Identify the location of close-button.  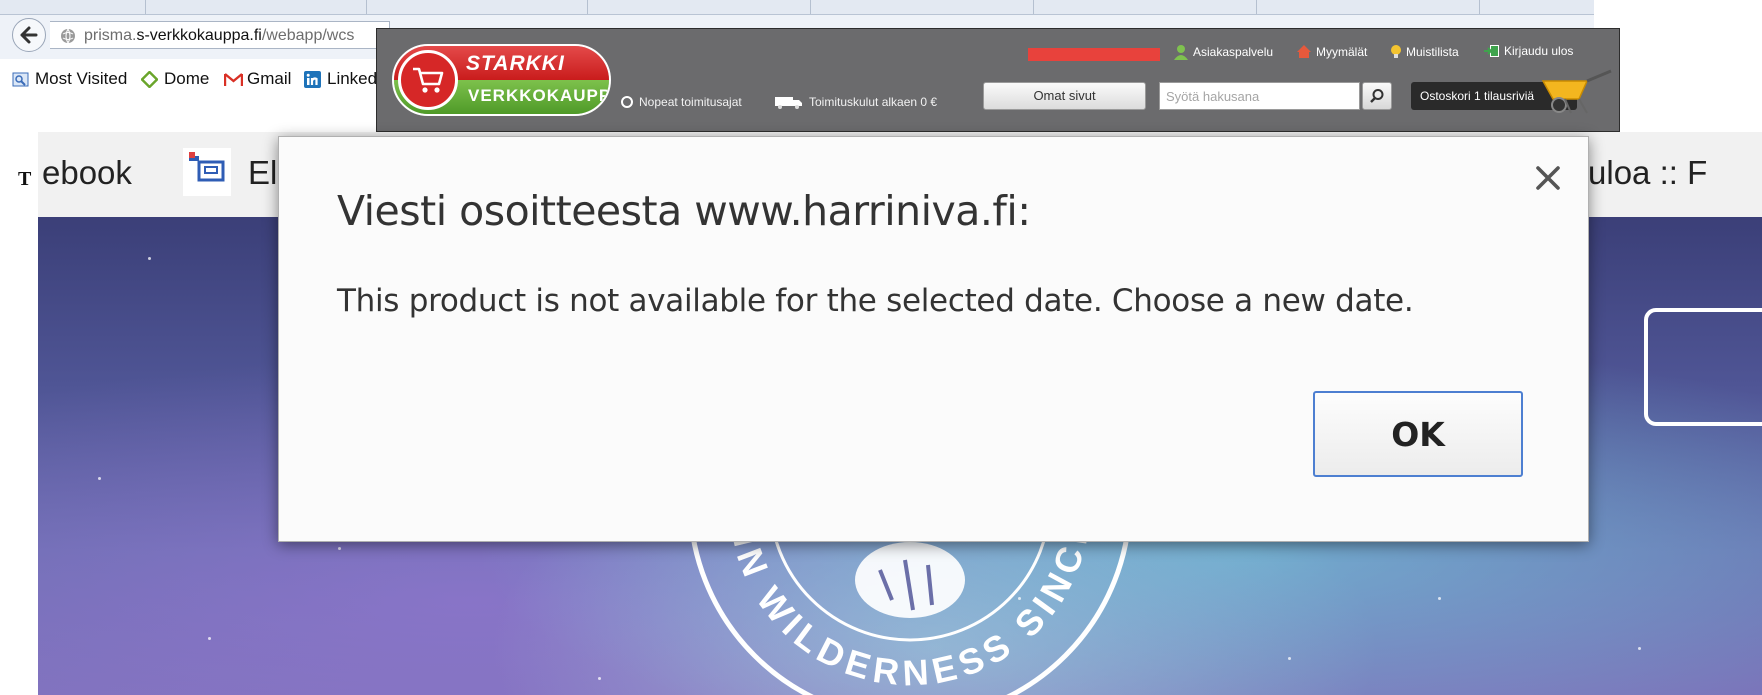
(1548, 178).